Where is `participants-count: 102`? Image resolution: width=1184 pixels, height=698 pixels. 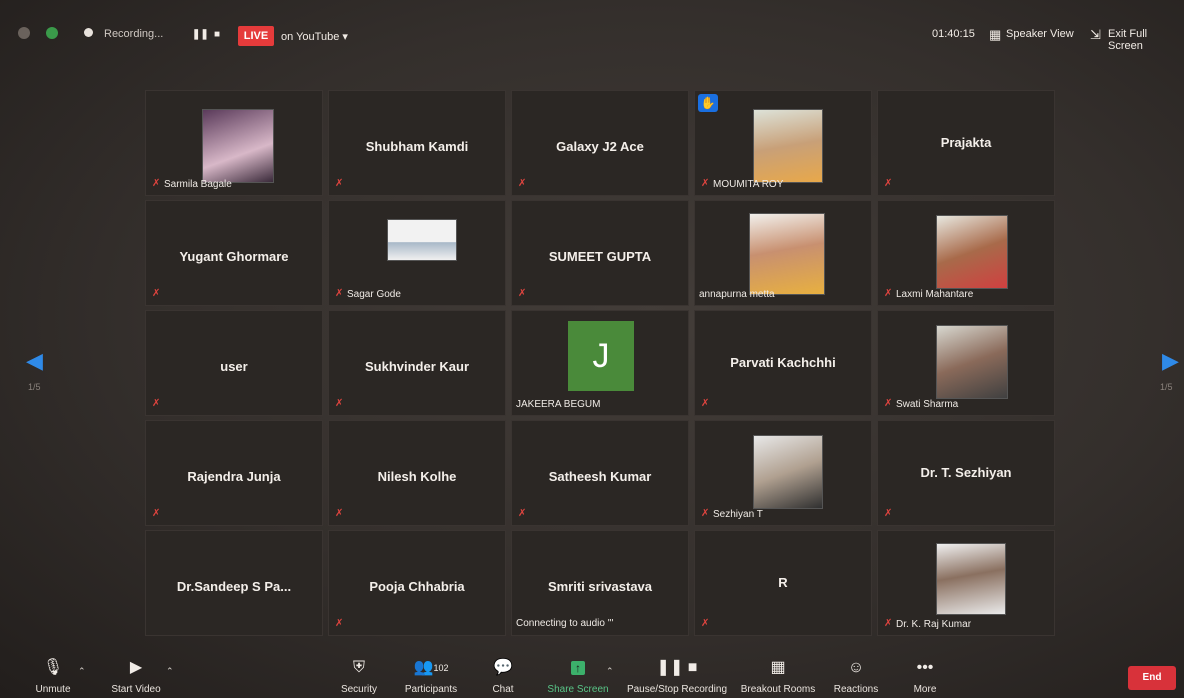
participants-count: 102 is located at coordinates (441, 668).